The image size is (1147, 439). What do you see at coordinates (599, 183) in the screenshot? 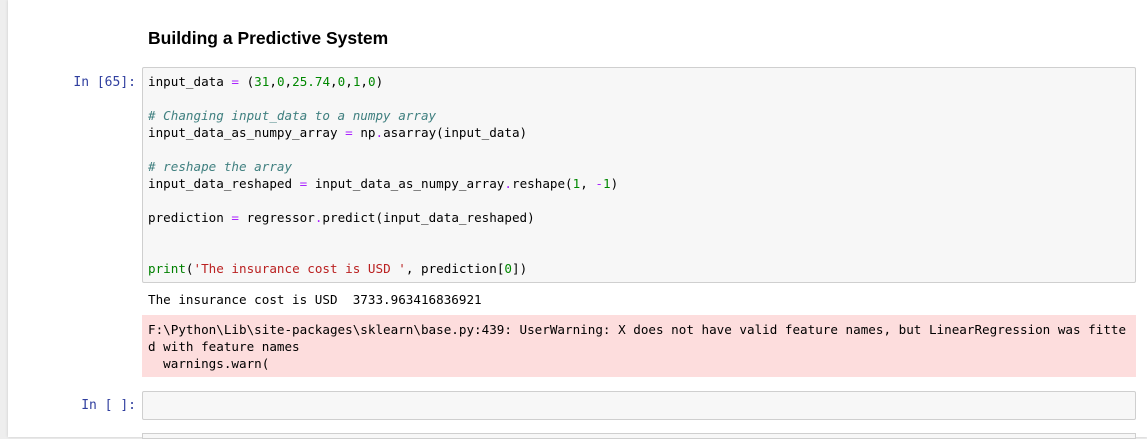
I see `code-token: -` at bounding box center [599, 183].